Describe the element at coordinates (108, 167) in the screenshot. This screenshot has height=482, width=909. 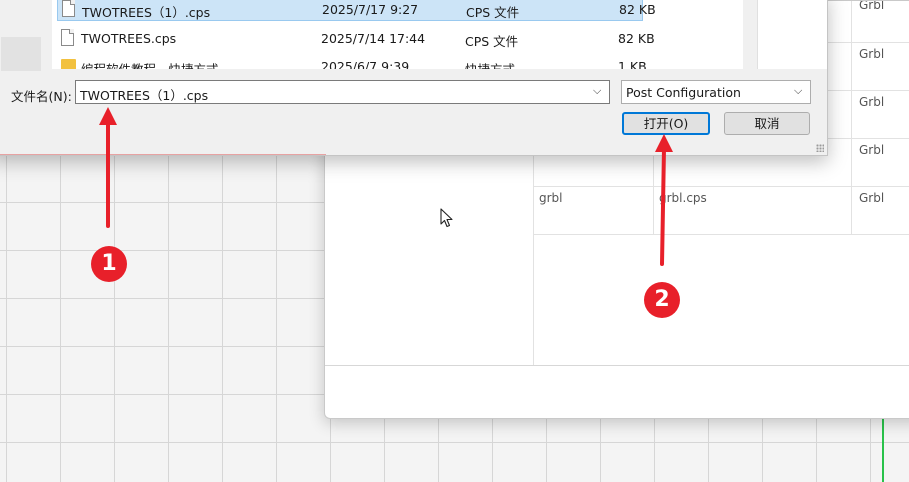
I see `arrow-to-filename-icon` at that location.